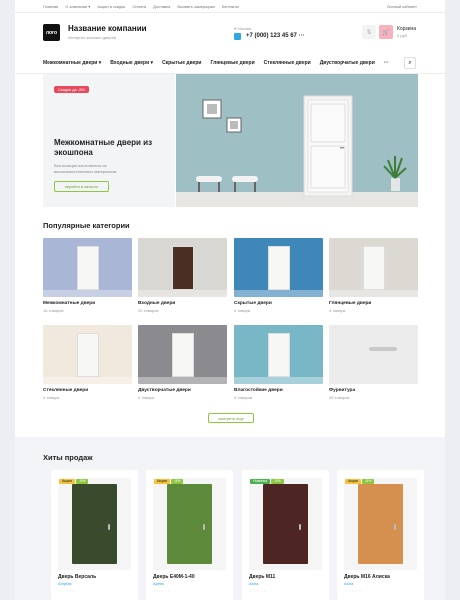  Describe the element at coordinates (50, 6) in the screenshot. I see `top-link-home: Главная` at that location.